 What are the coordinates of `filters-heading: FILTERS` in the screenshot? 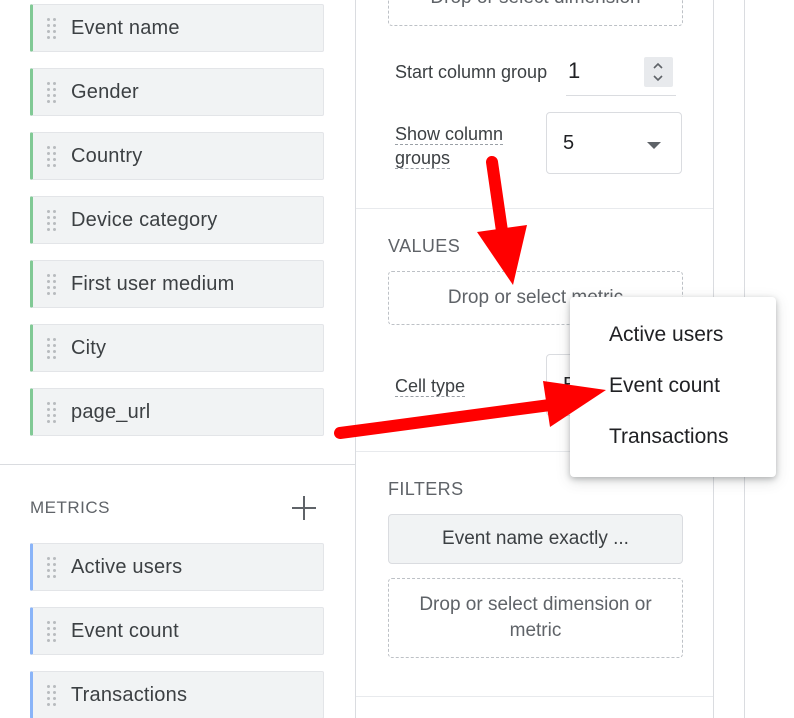 It's located at (426, 489).